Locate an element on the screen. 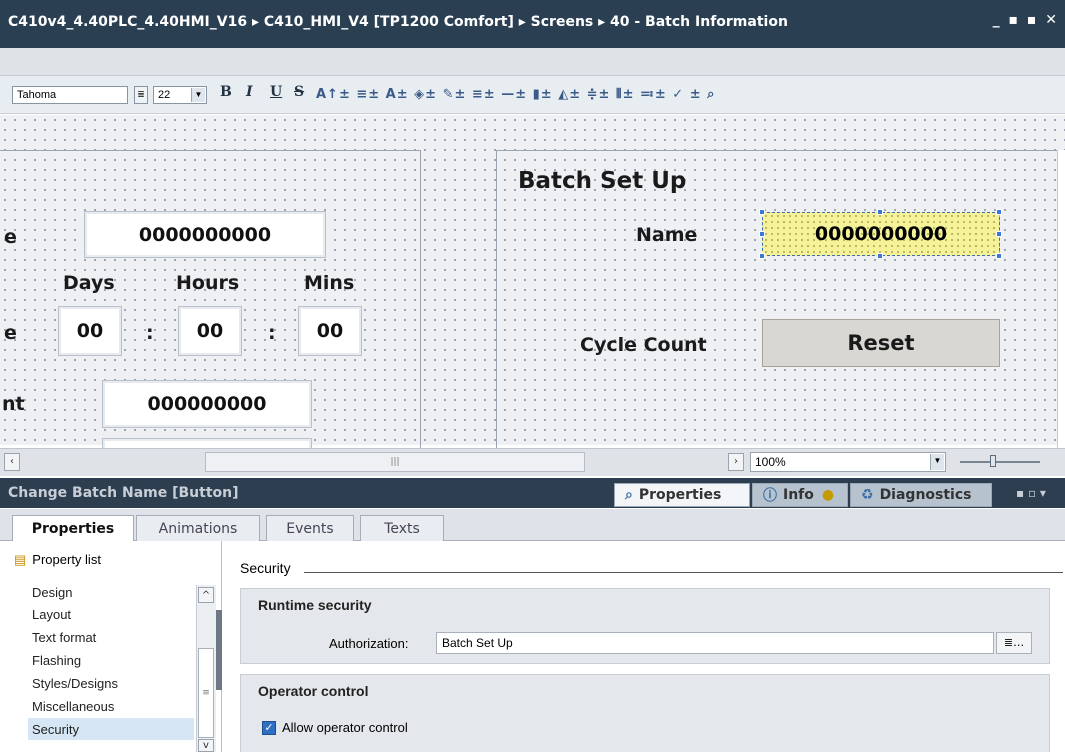 This screenshot has width=1065, height=752. days-field: 00 is located at coordinates (90, 331).